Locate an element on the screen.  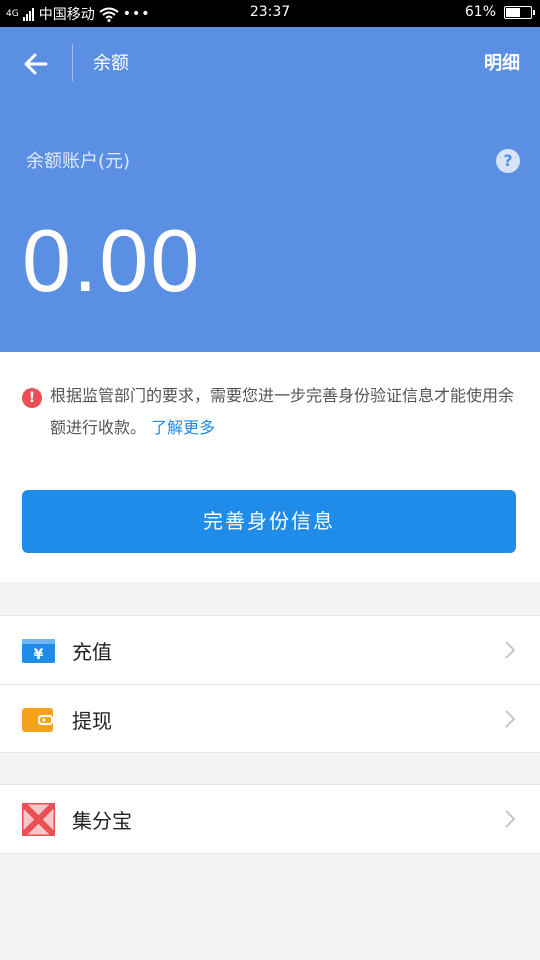
status-right: 61% is located at coordinates (499, 12).